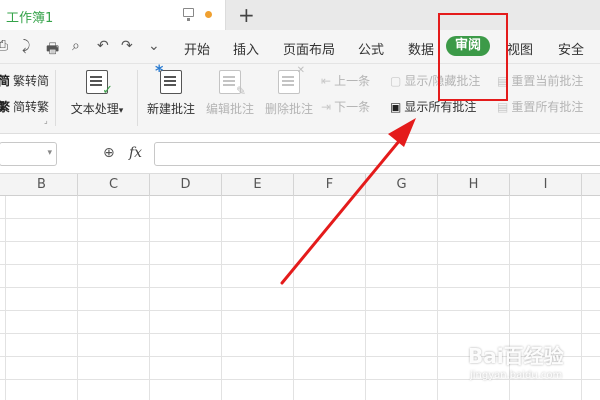 This screenshot has width=600, height=400. What do you see at coordinates (154, 46) in the screenshot?
I see `customize-quick-access-icon: ⌄` at bounding box center [154, 46].